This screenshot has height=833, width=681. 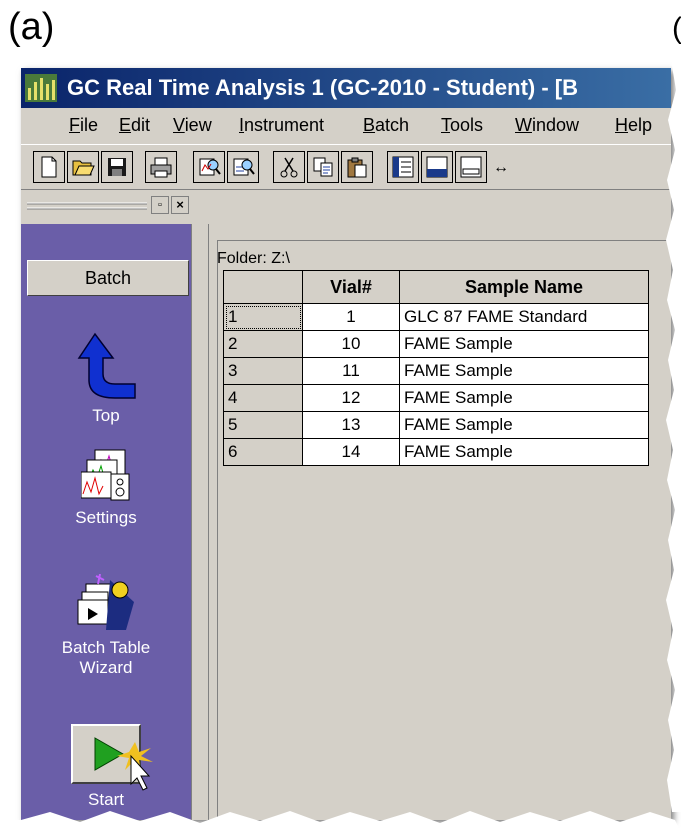 I want to click on table-row: 3 11 FAME Sample, so click(x=436, y=371).